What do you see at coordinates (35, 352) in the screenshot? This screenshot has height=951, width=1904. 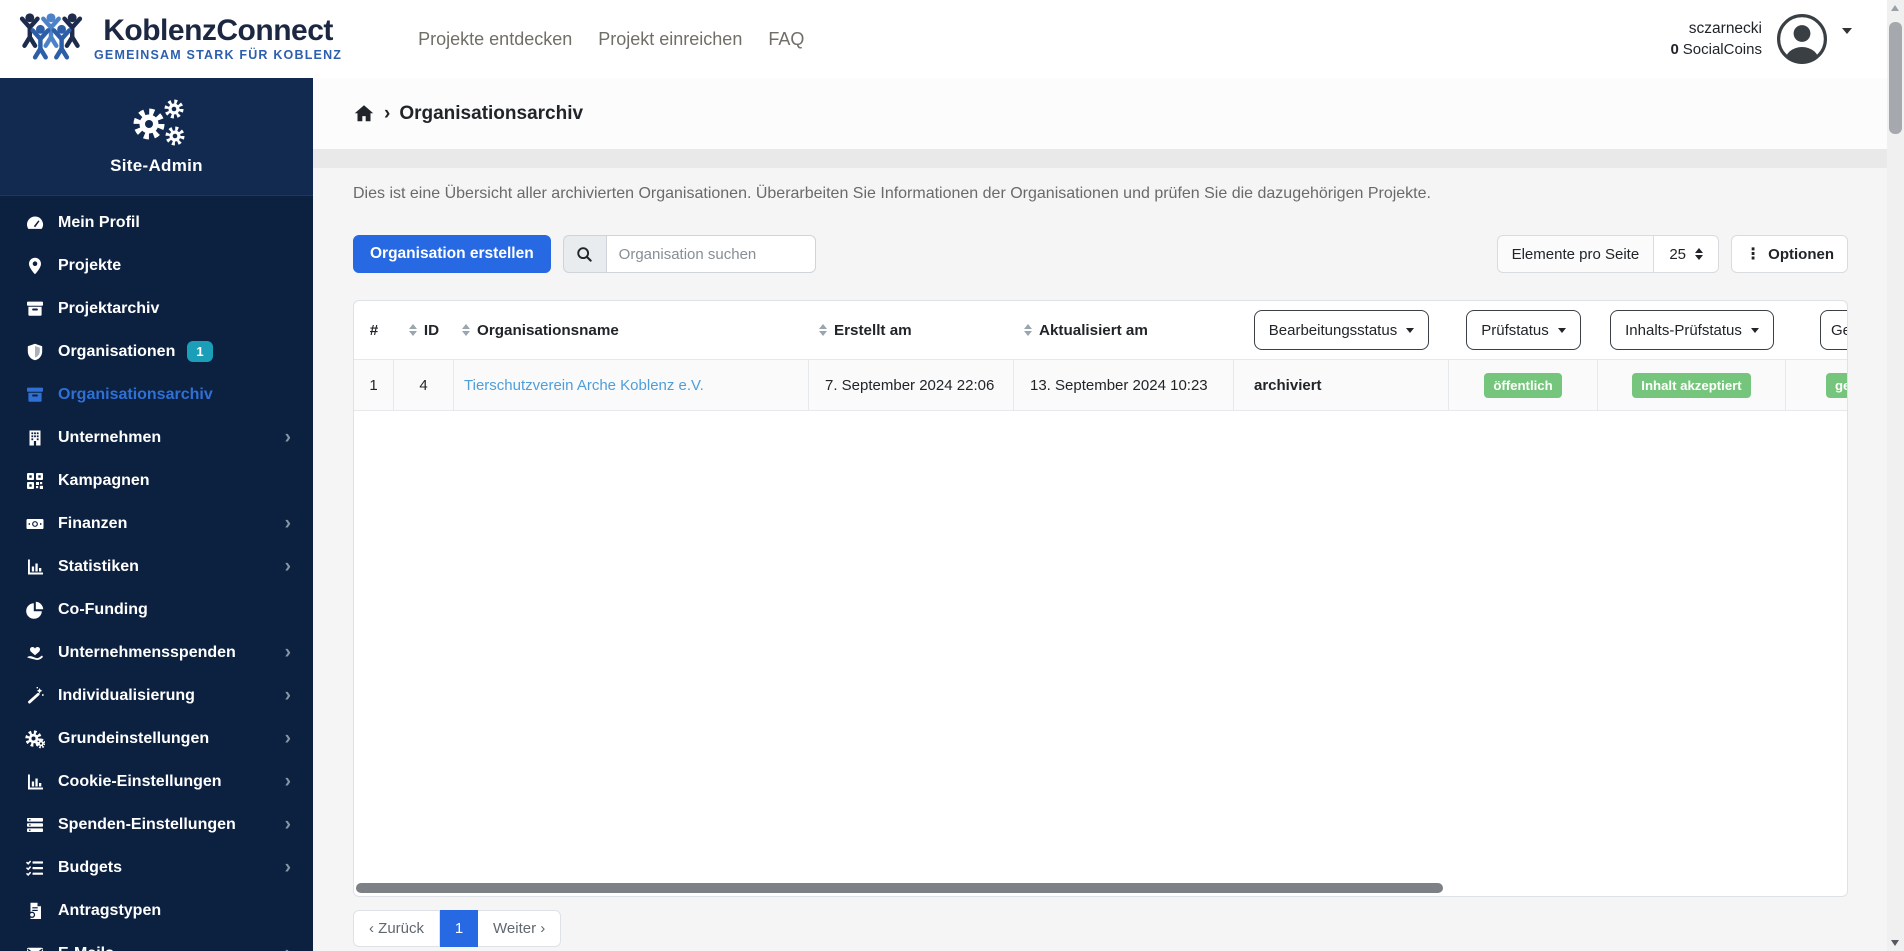 I see `shield-icon` at bounding box center [35, 352].